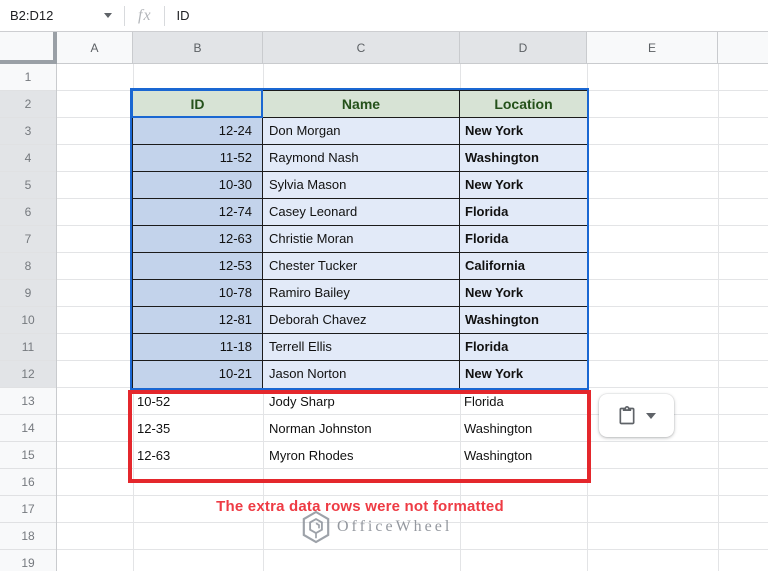 This screenshot has height=571, width=768. Describe the element at coordinates (28, 482) in the screenshot. I see `row-header-16: 16` at that location.